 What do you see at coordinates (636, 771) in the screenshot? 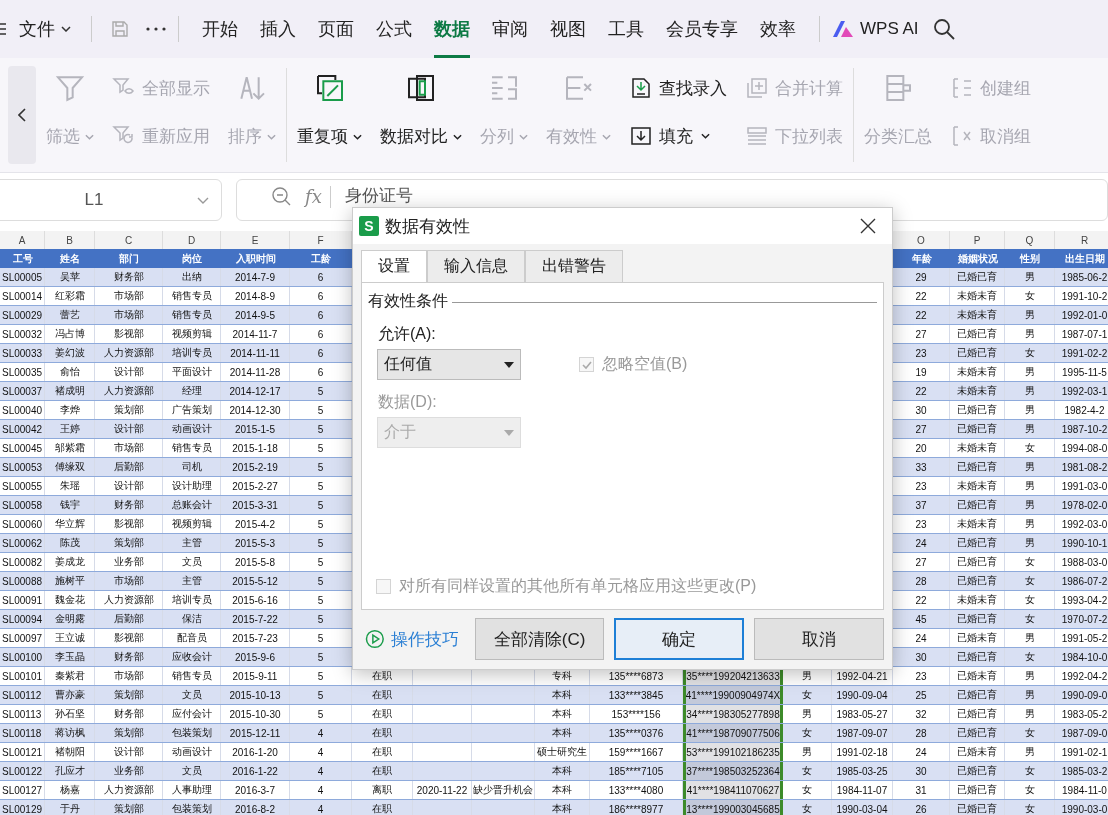
I see `table-cell: 185****7105` at bounding box center [636, 771].